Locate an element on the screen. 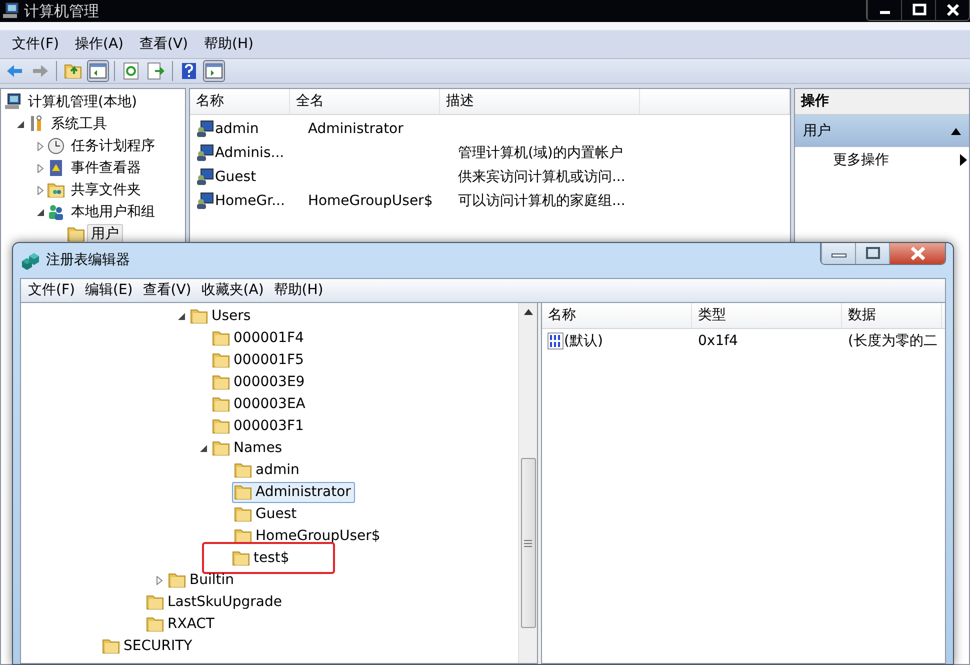 This screenshot has width=970, height=665. menu-item: 操作(A) is located at coordinates (99, 44).